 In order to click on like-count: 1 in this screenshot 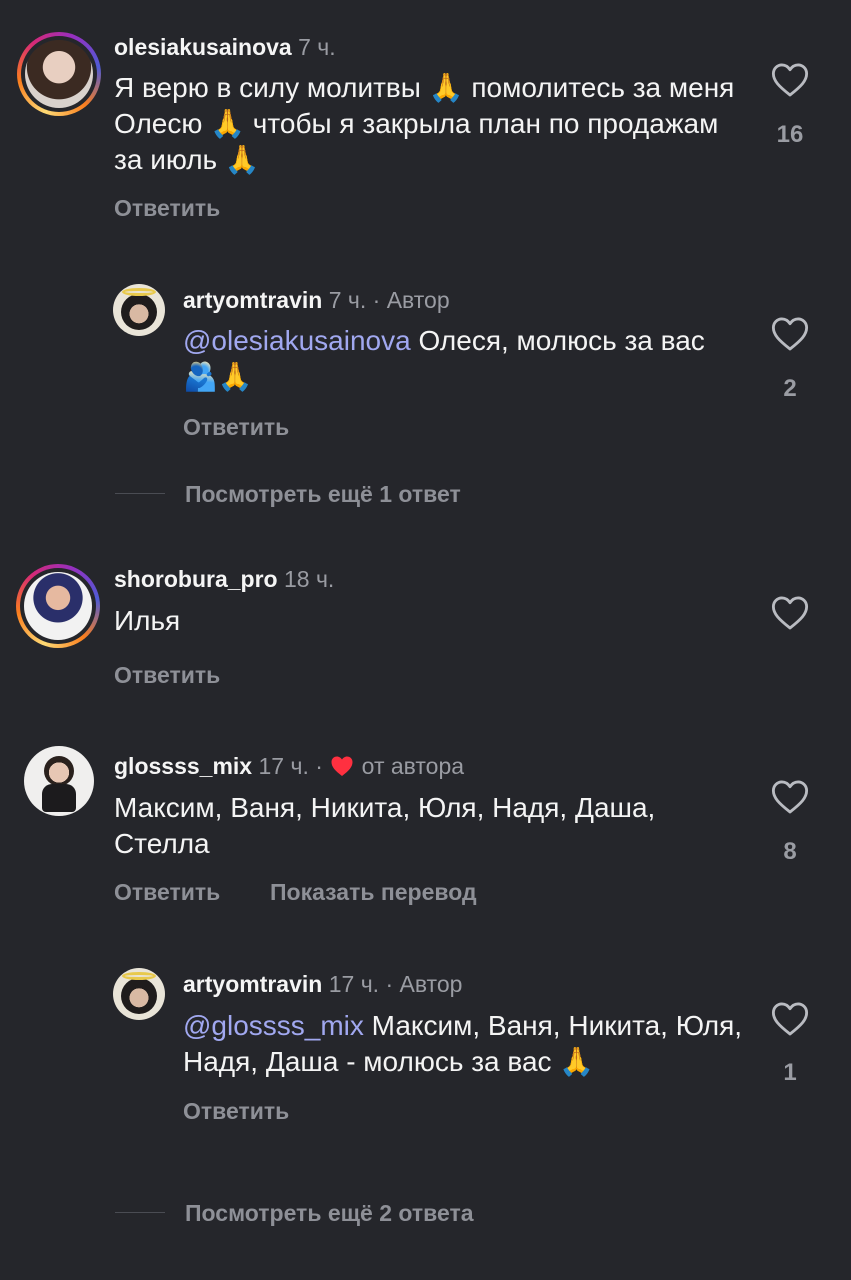, I will do `click(790, 1072)`.